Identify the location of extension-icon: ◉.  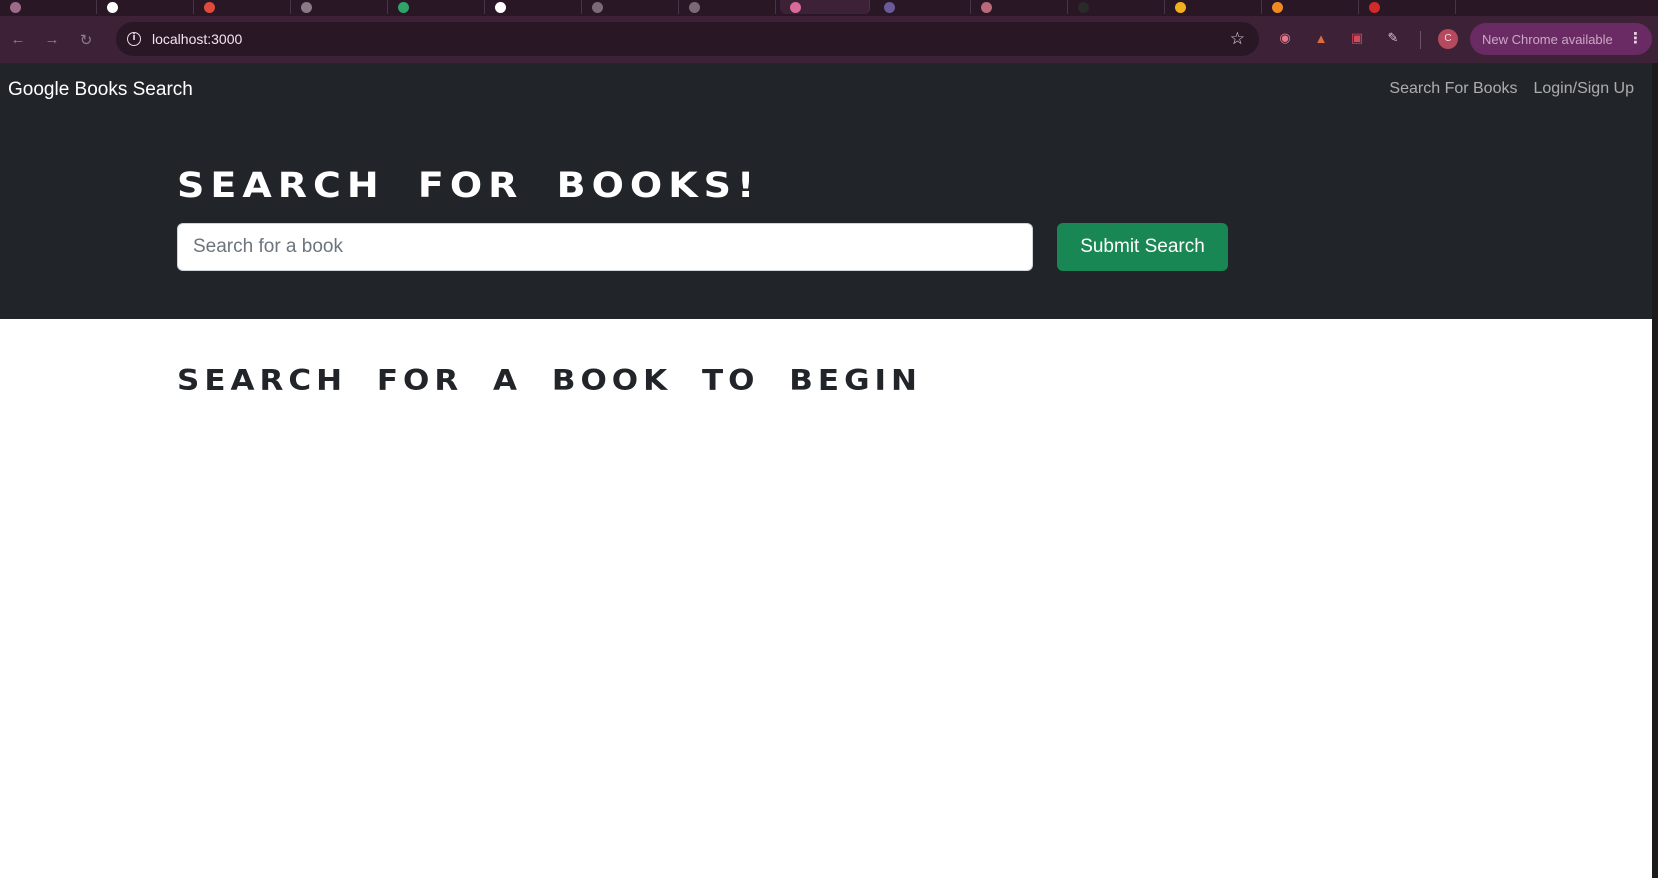
(1285, 38).